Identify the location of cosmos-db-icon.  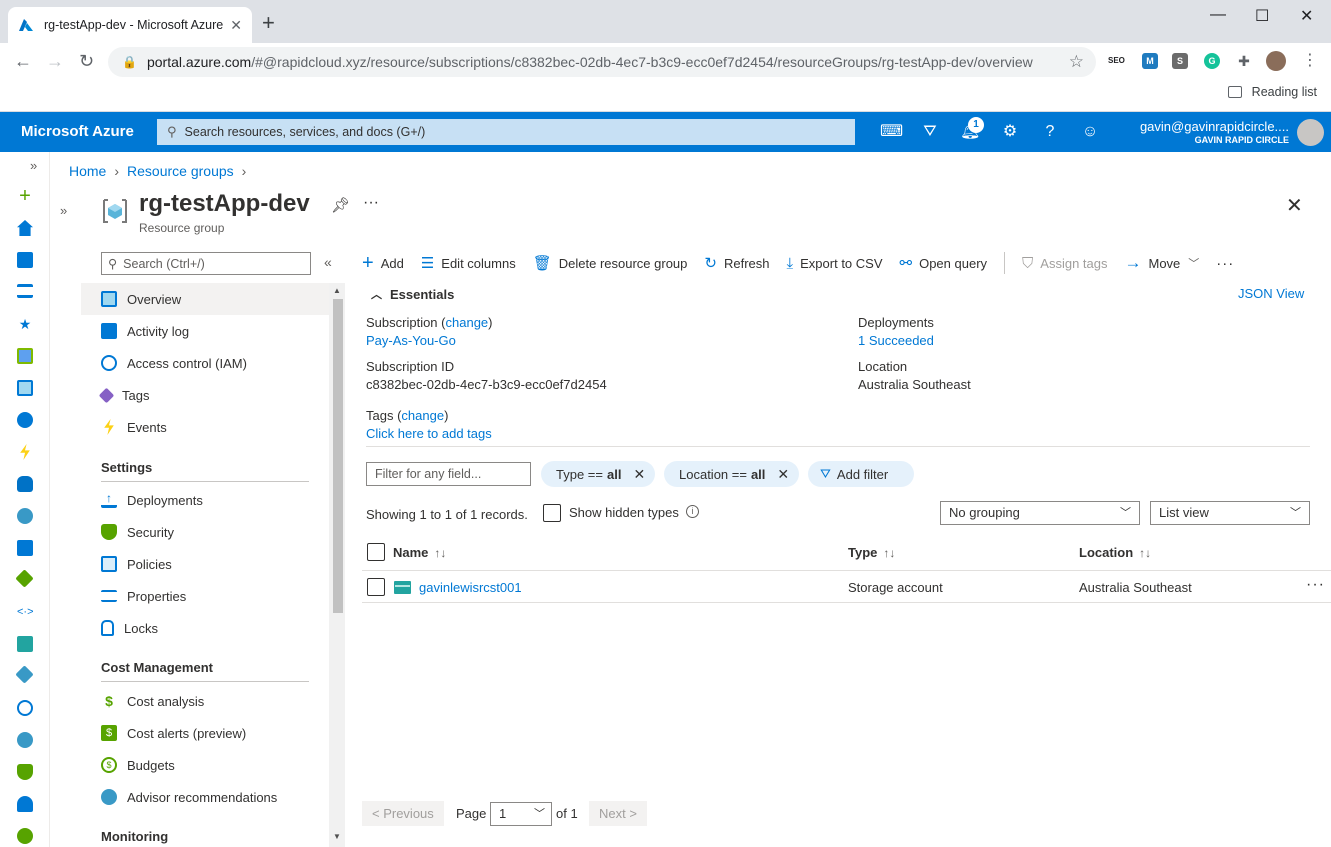
(25, 516).